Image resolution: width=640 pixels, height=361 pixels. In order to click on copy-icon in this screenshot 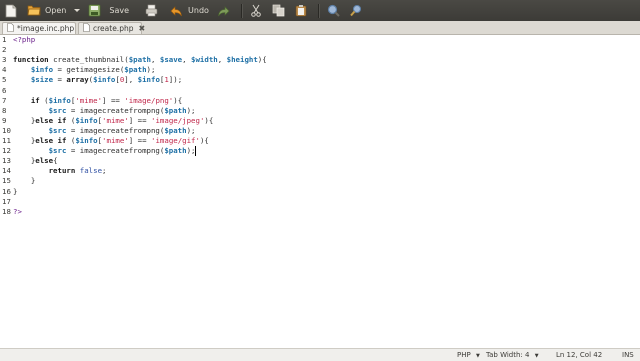, I will do `click(278, 10)`.